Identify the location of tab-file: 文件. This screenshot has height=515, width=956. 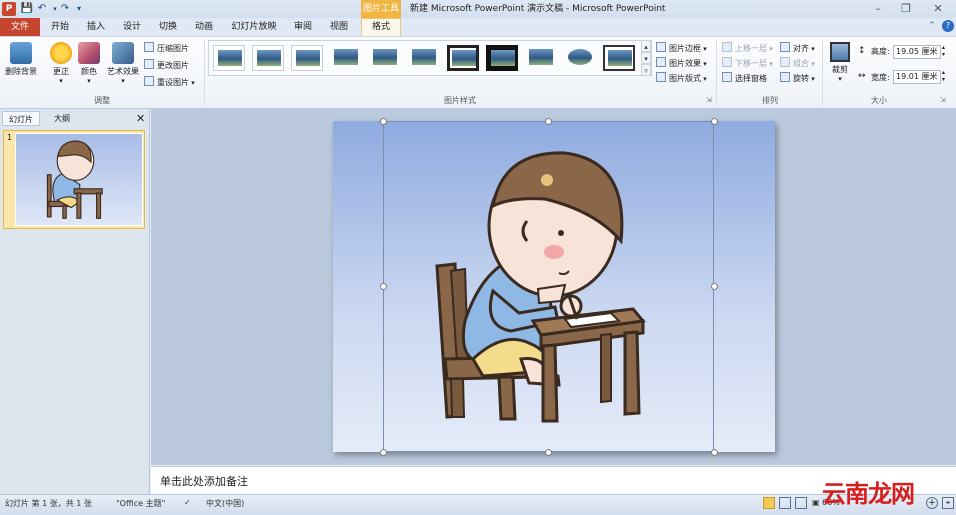
(20, 27).